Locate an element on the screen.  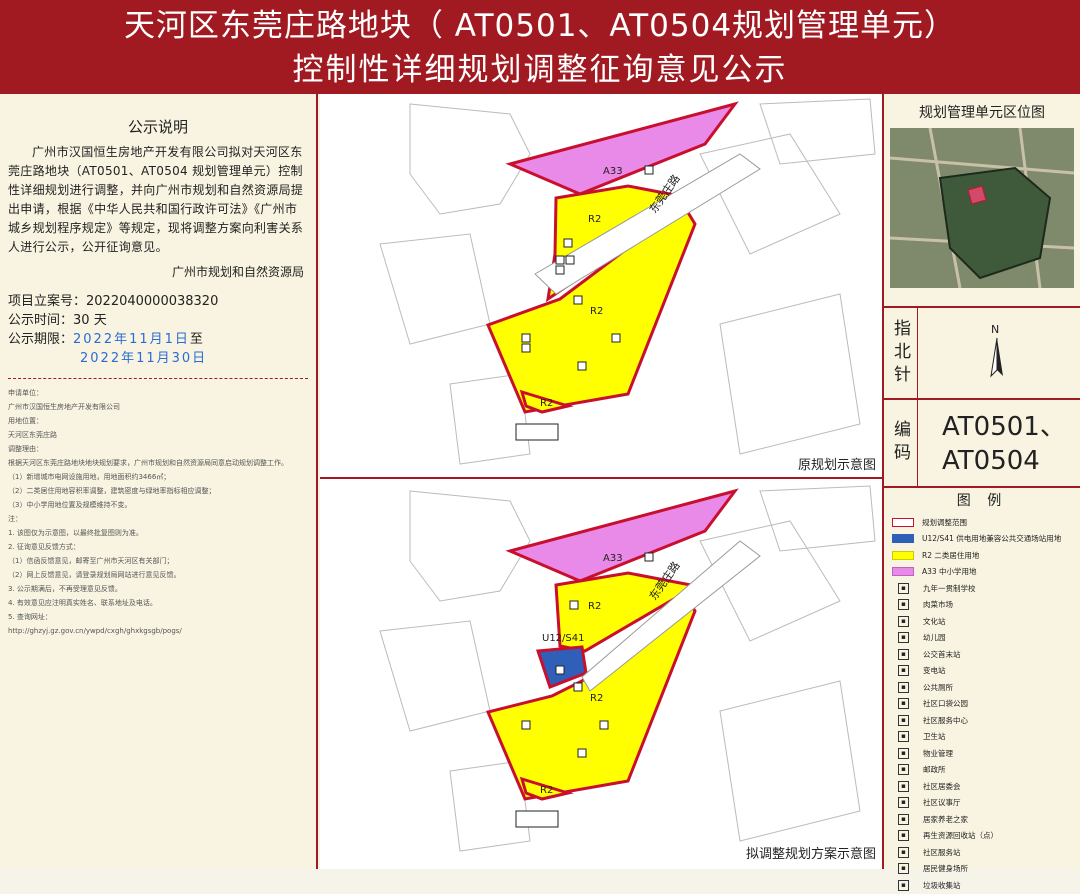
notice-title: 公示说明 is located at coordinates (157, 127).